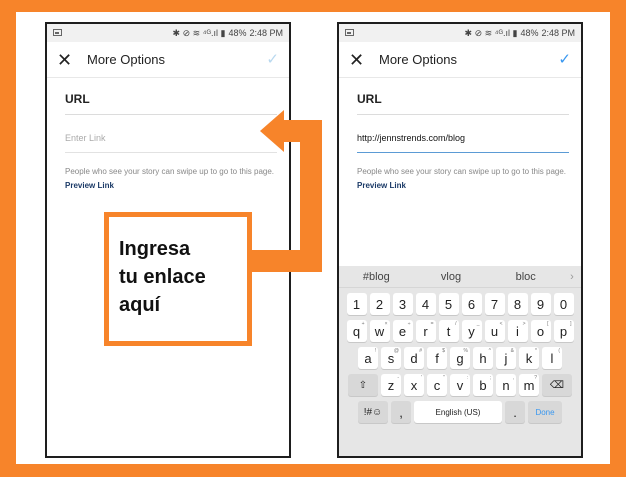 This screenshot has height=477, width=626. I want to click on key-hint: $, so click(443, 351).